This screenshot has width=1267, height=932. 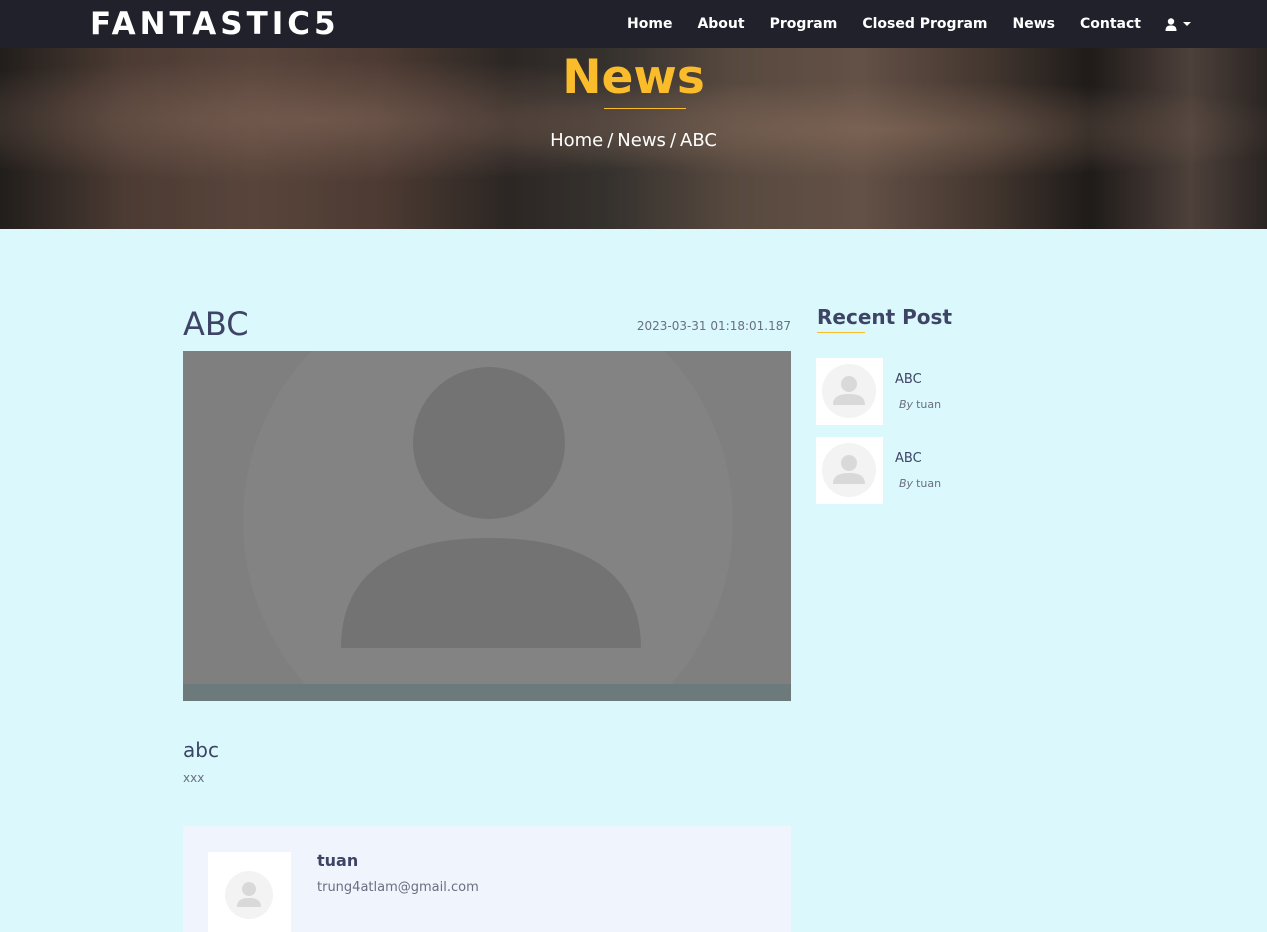 What do you see at coordinates (1034, 24) in the screenshot?
I see `nav-link-news: News` at bounding box center [1034, 24].